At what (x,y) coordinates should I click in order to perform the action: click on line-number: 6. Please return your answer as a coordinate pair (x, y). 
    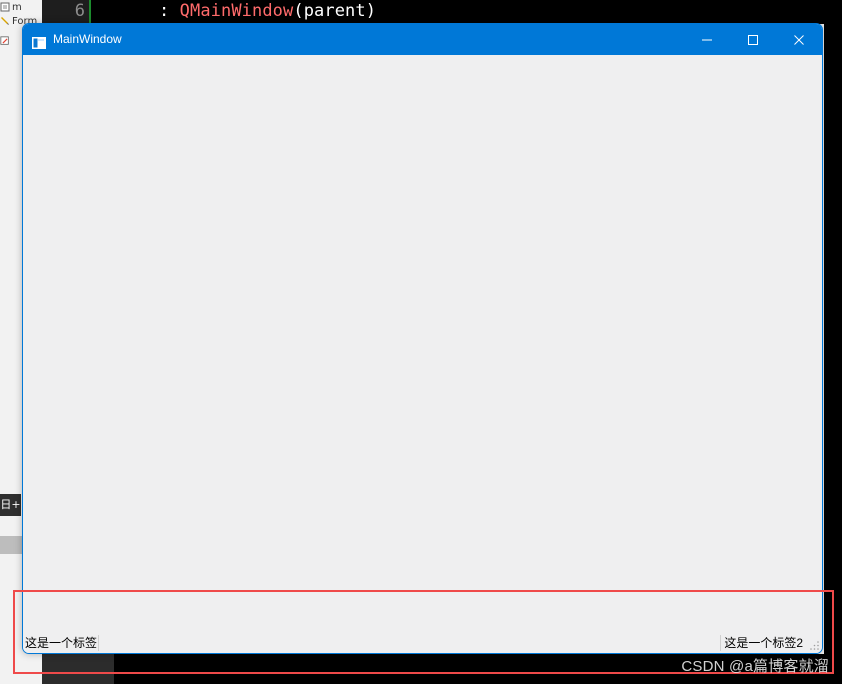
    Looking at the image, I should click on (79, 11).